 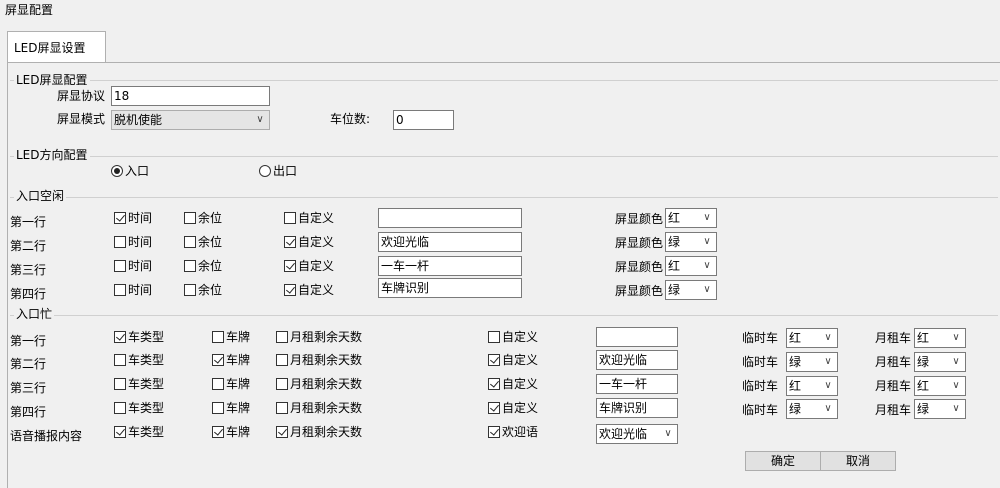 What do you see at coordinates (319, 432) in the screenshot?
I see `voice-days-checkbox: 月租剩余天数` at bounding box center [319, 432].